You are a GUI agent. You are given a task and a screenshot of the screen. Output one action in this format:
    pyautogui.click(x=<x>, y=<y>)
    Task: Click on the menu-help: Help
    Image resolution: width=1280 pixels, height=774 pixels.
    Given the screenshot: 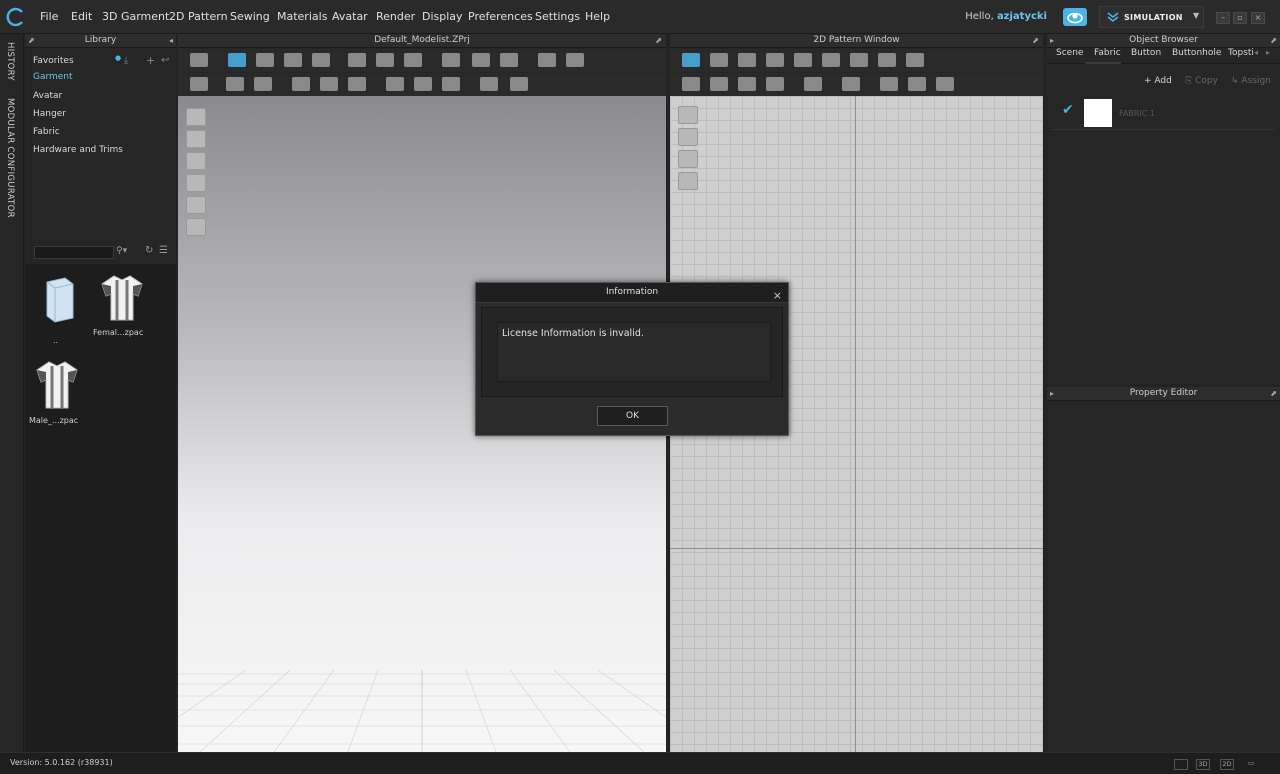 What is the action you would take?
    pyautogui.click(x=597, y=16)
    